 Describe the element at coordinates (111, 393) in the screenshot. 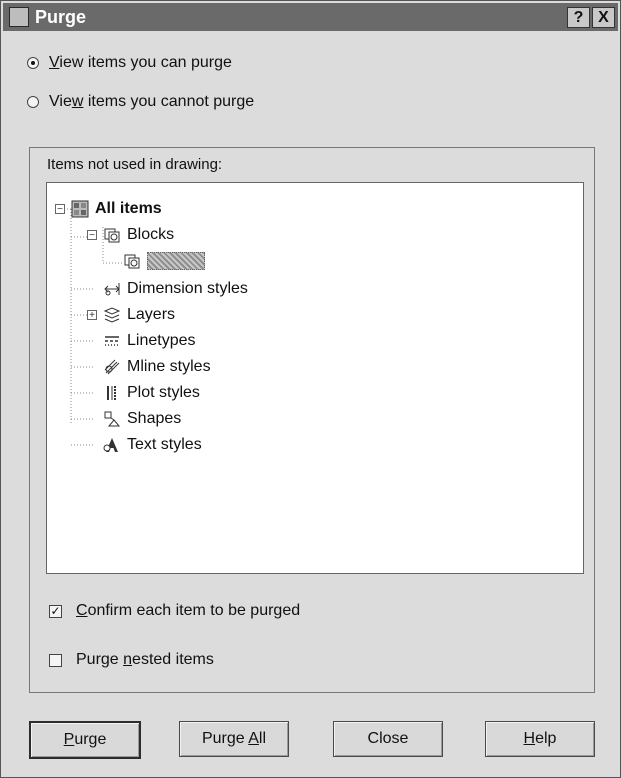

I see `plot-styles-icon` at that location.